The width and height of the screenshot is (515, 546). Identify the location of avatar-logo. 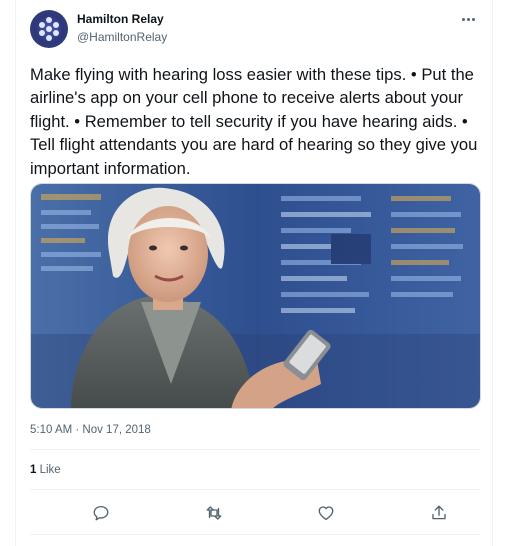
(49, 29).